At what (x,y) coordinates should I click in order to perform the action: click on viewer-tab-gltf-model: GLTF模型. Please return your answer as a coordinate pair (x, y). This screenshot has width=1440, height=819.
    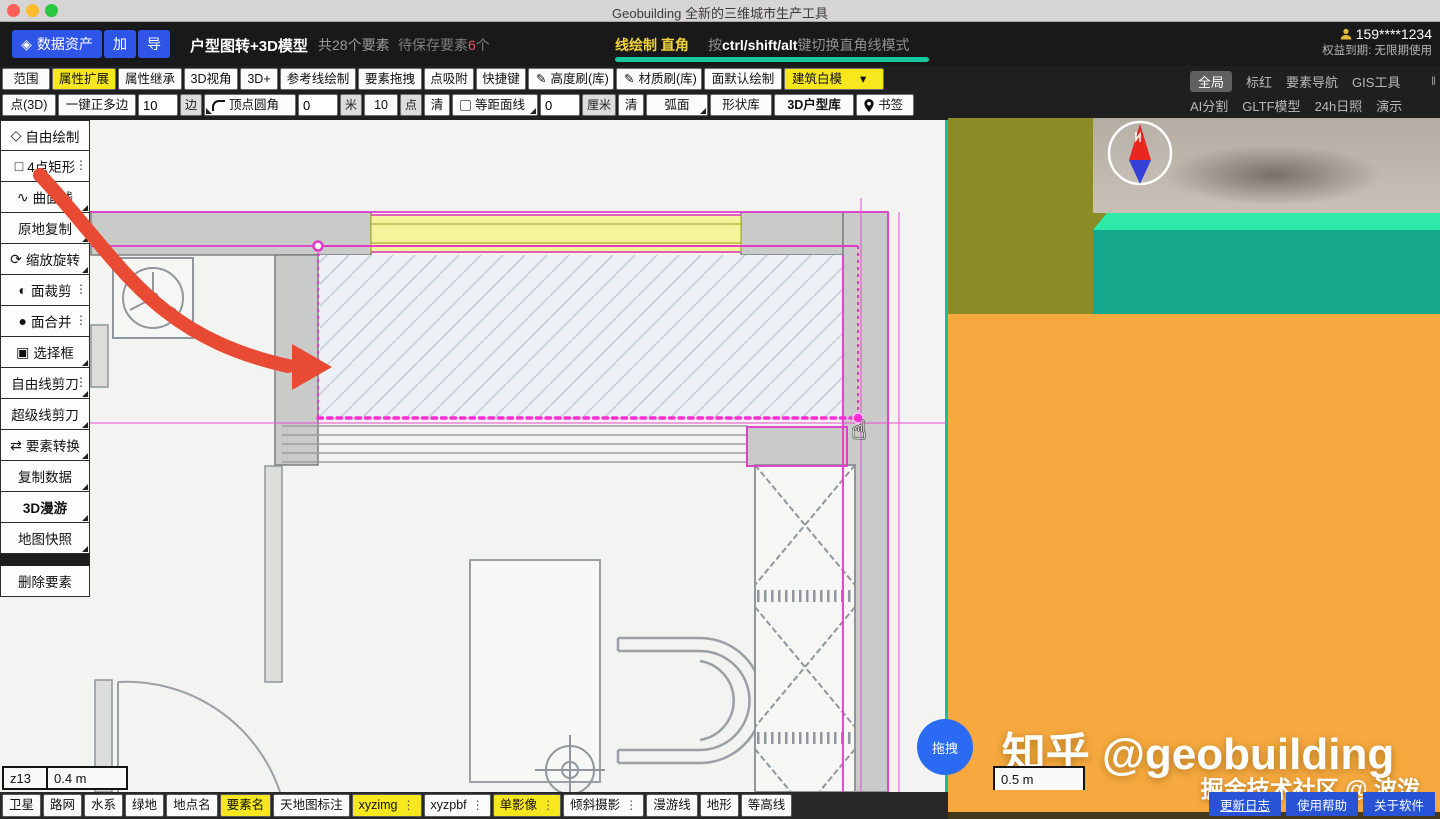
    Looking at the image, I should click on (1271, 105).